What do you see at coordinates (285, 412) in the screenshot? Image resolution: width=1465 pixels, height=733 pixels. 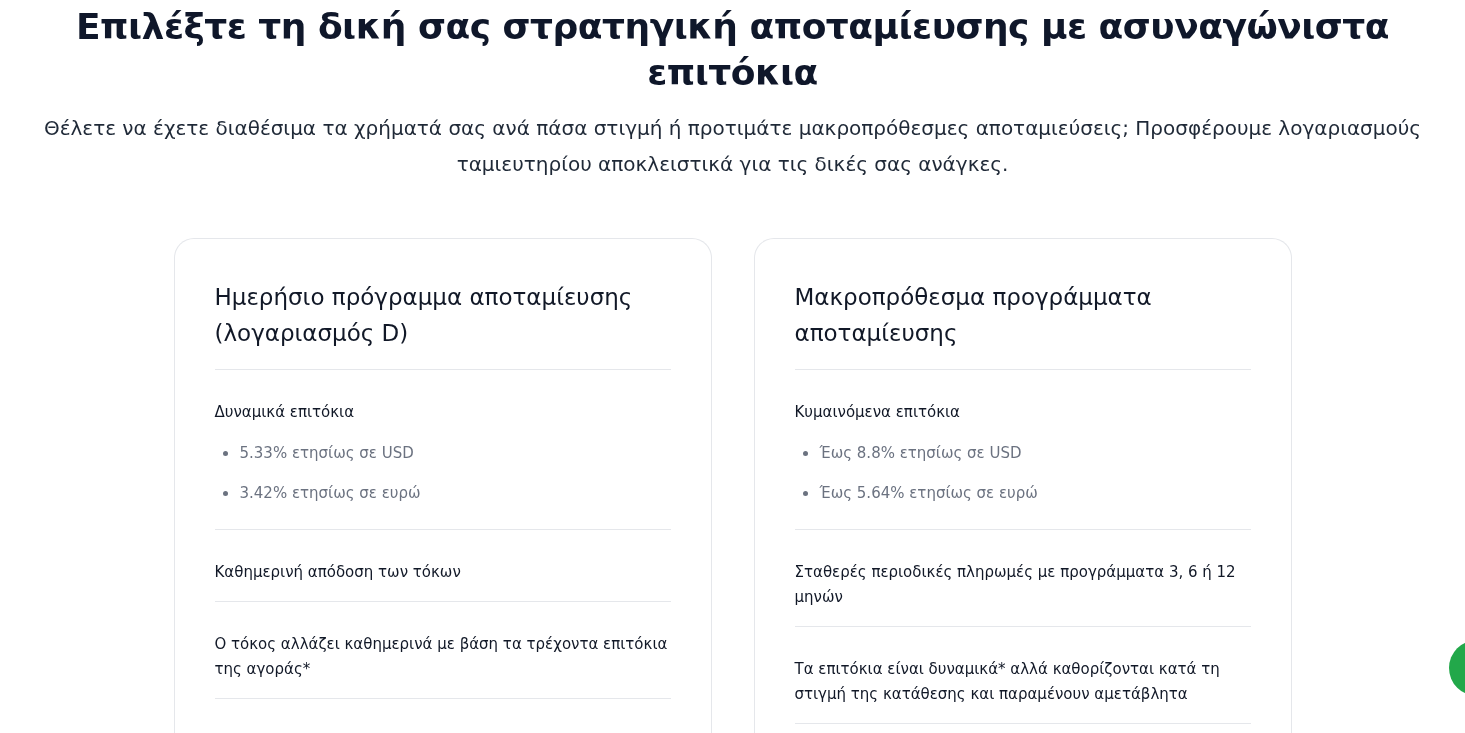 I see `feature-label: Δυναμικά επιτόκια` at bounding box center [285, 412].